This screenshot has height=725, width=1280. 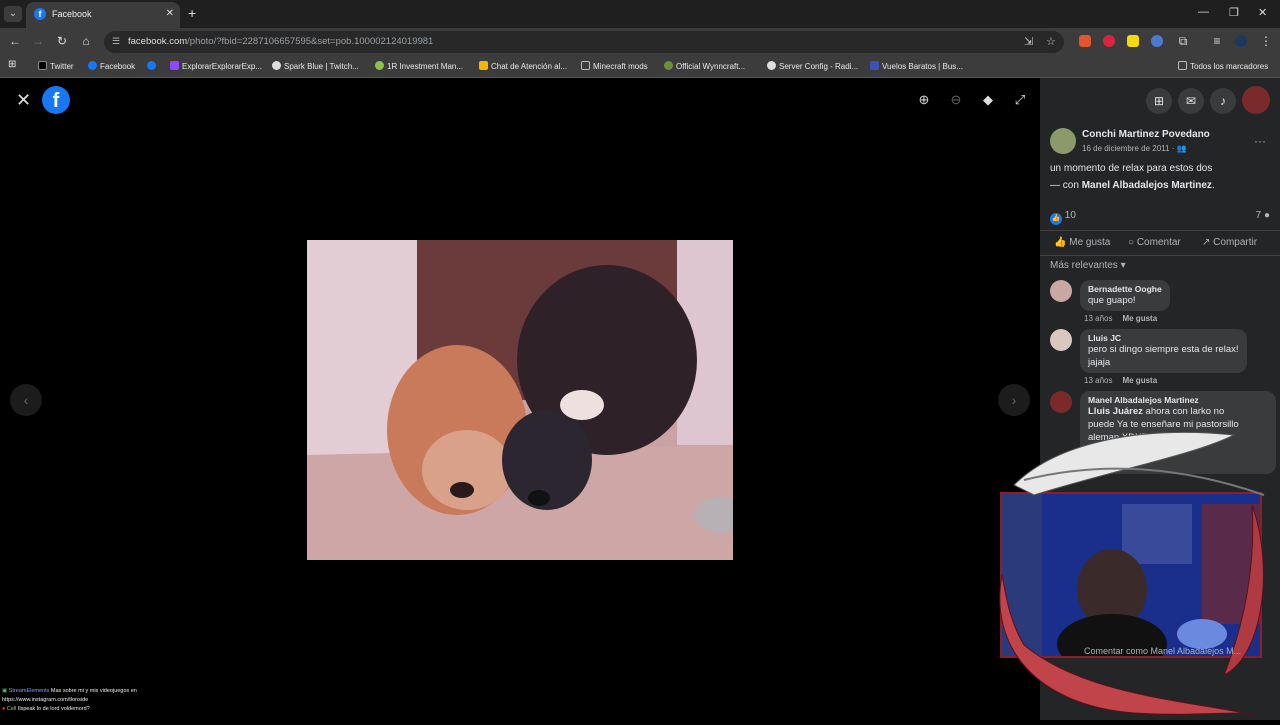 I want to click on messenger-icon: ✉, so click(x=1191, y=101).